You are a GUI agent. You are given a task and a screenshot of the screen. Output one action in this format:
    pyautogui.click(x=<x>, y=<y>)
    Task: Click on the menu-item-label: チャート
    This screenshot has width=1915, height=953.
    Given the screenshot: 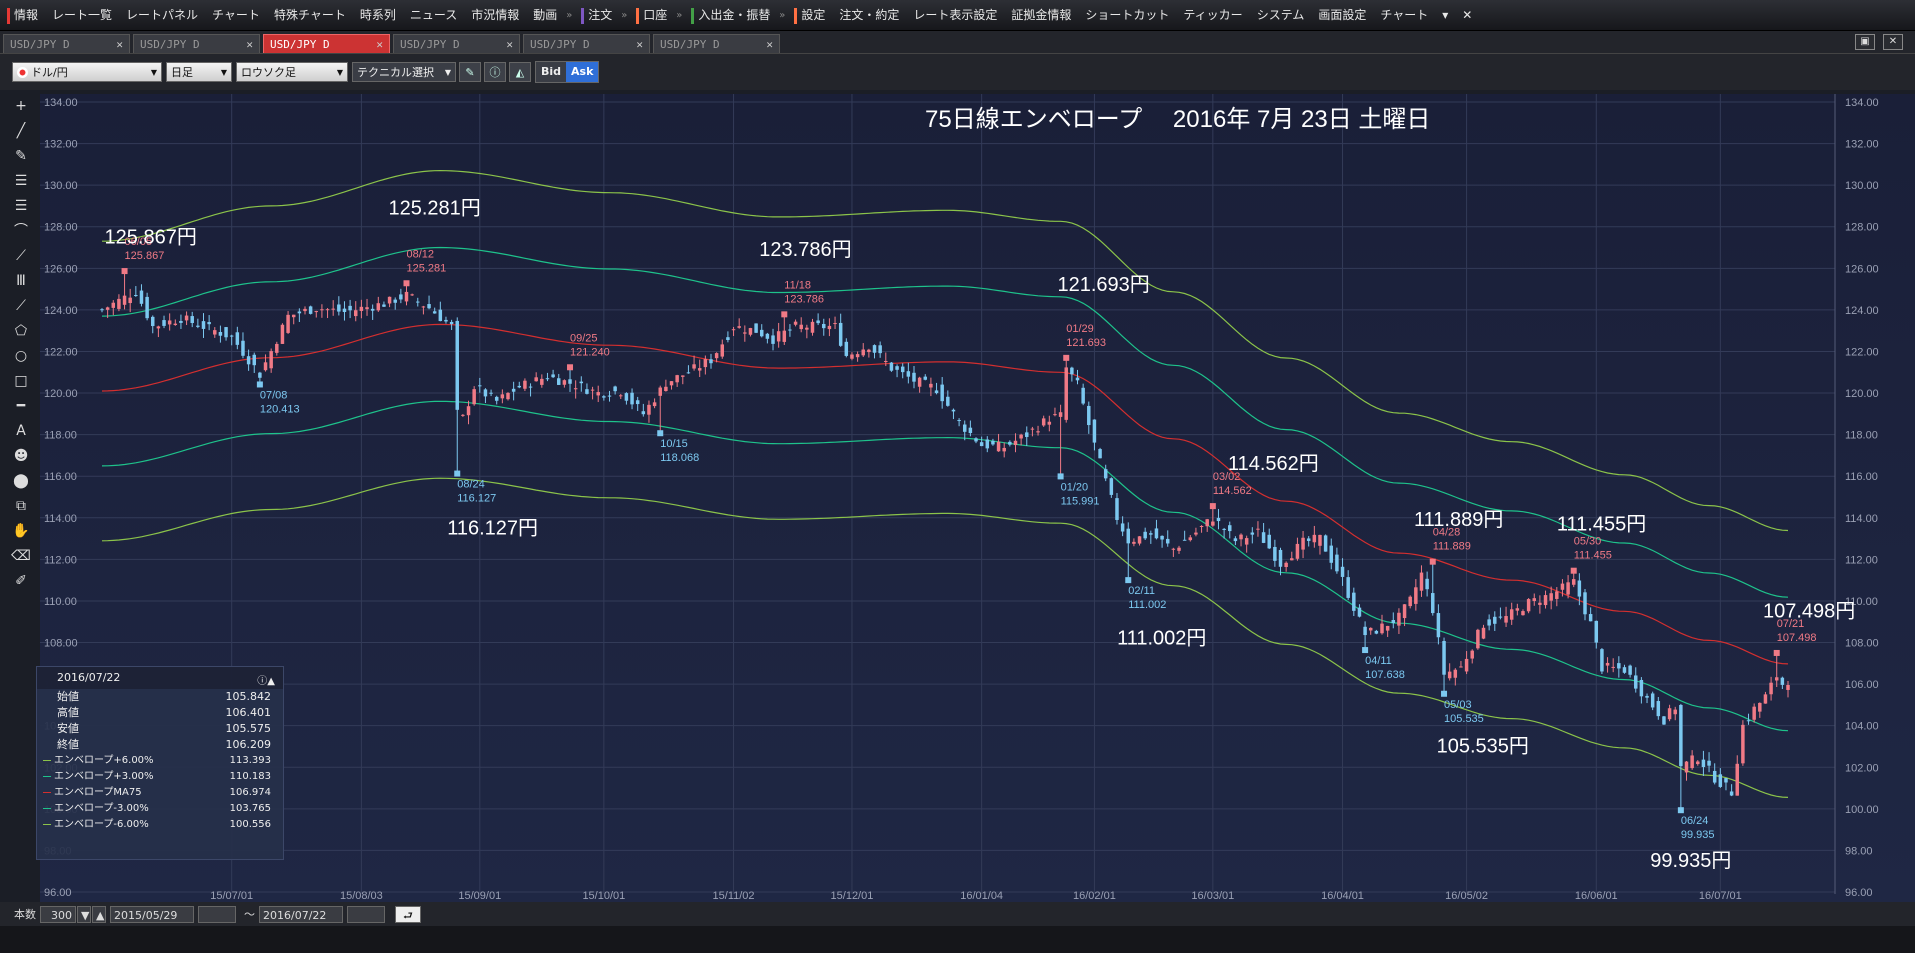 What is the action you would take?
    pyautogui.click(x=1404, y=15)
    